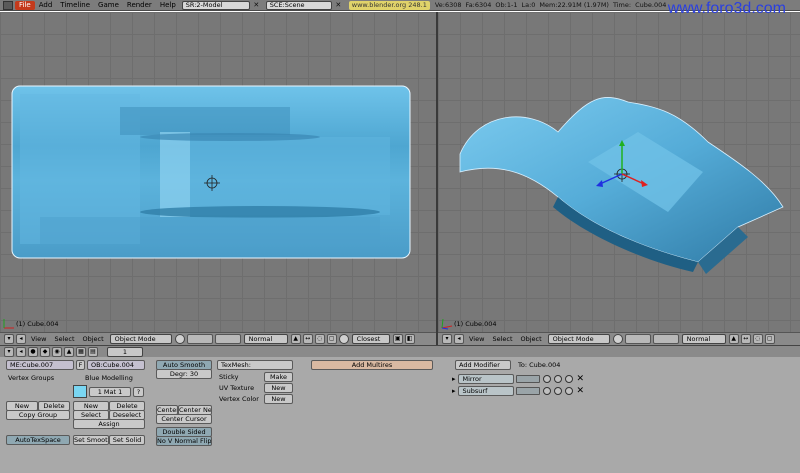 Image resolution: width=800 pixels, height=473 pixels. I want to click on scene-selector: SCE:Scene, so click(298, 5).